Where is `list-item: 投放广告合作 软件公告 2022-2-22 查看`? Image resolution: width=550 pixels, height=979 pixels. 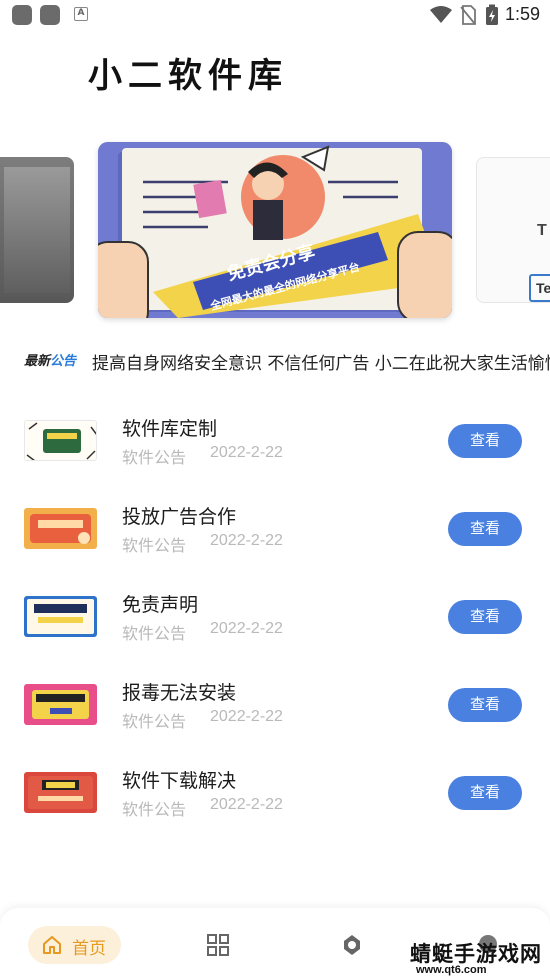 list-item: 投放广告合作 软件公告 2022-2-22 查看 is located at coordinates (275, 527).